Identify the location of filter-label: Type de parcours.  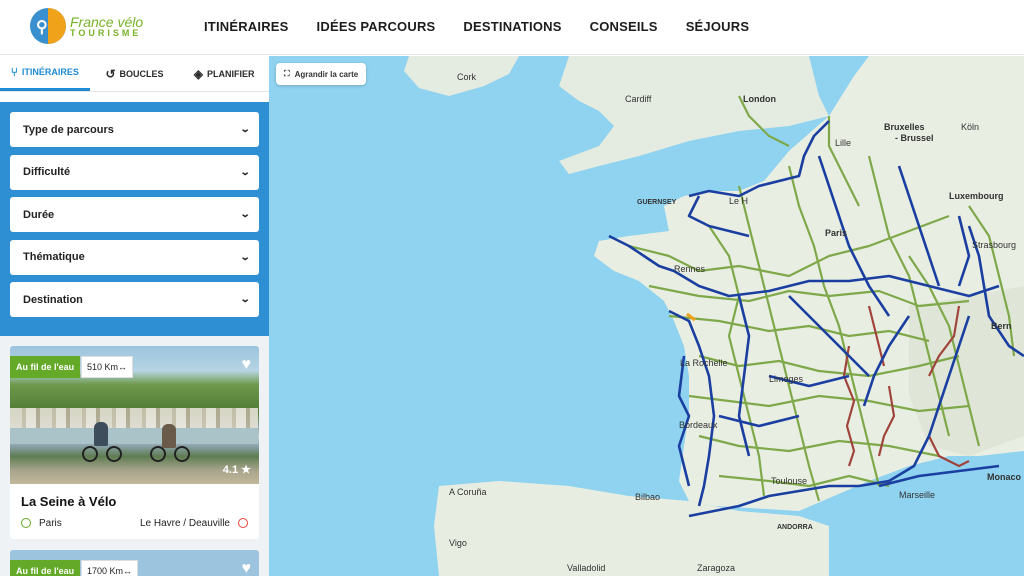
(68, 129).